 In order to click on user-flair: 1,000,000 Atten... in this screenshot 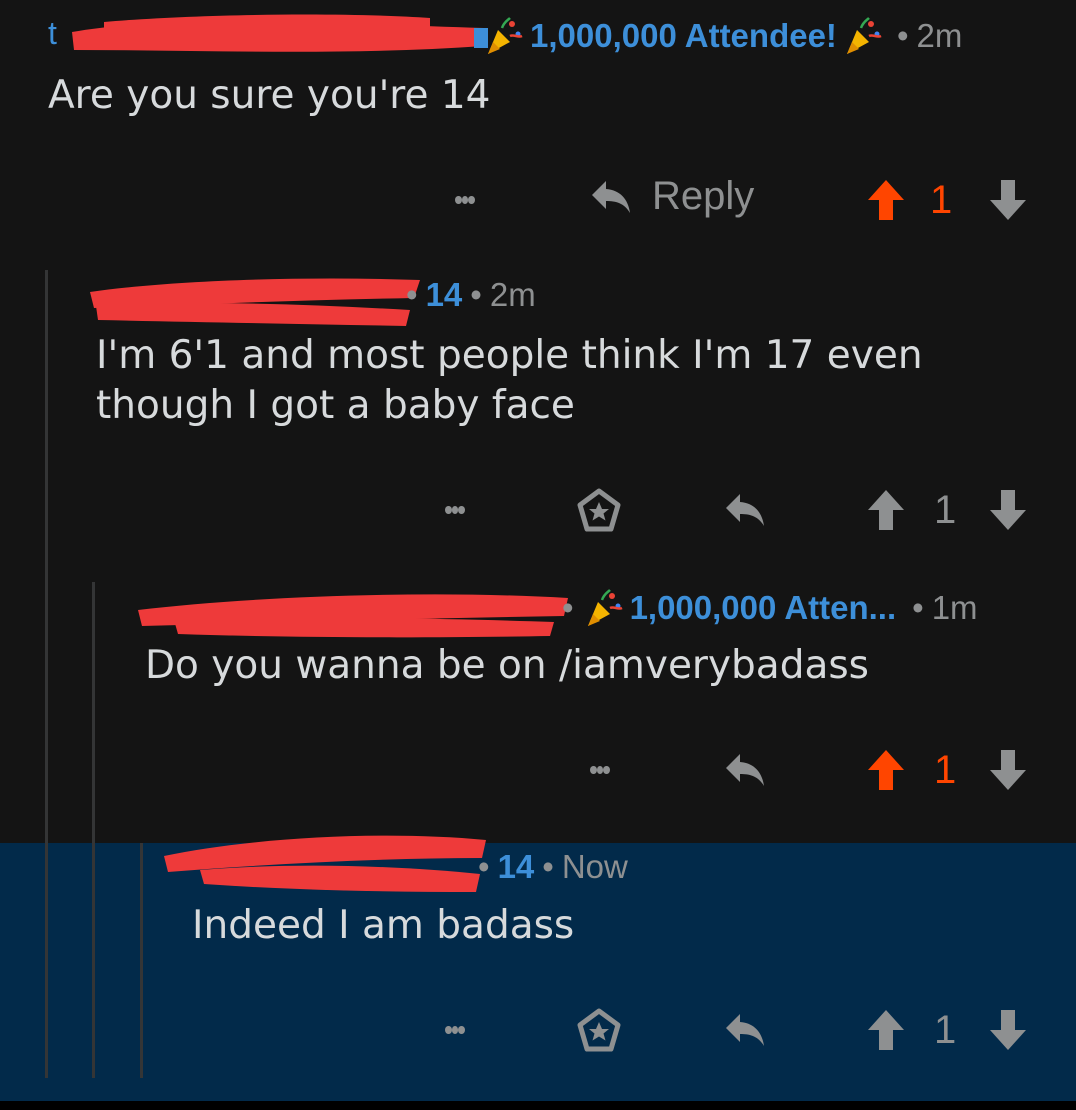, I will do `click(763, 608)`.